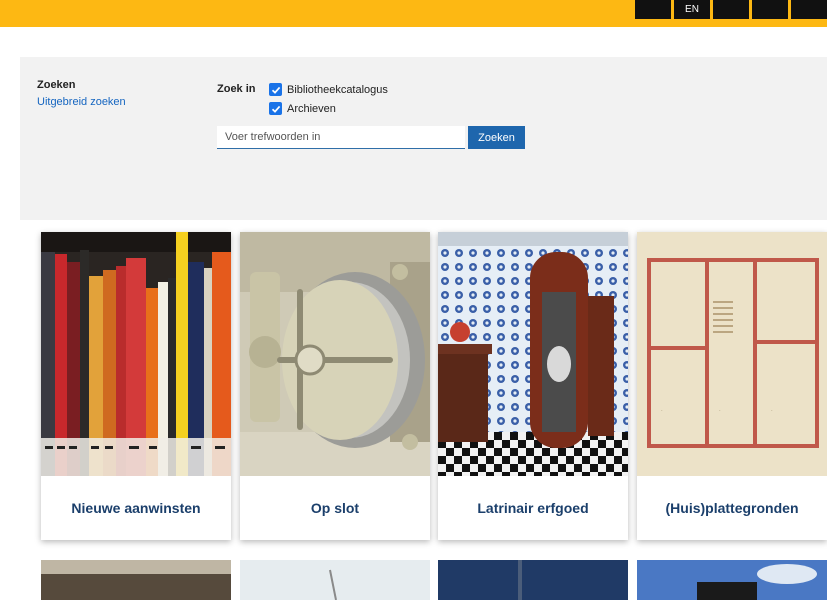  What do you see at coordinates (136, 354) in the screenshot?
I see `bookshelf-photo` at bounding box center [136, 354].